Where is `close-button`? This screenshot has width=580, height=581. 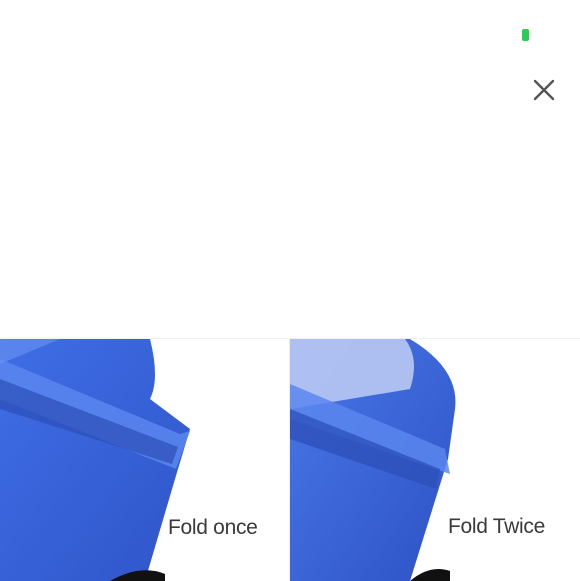 close-button is located at coordinates (544, 90).